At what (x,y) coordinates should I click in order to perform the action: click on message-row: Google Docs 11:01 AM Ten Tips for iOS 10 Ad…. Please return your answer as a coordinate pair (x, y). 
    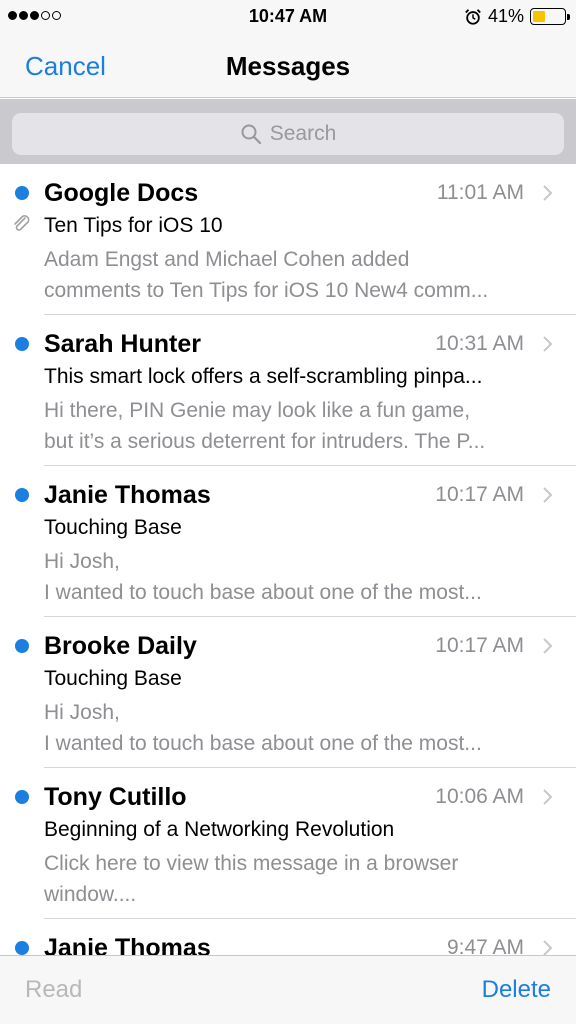
    Looking at the image, I should click on (288, 239).